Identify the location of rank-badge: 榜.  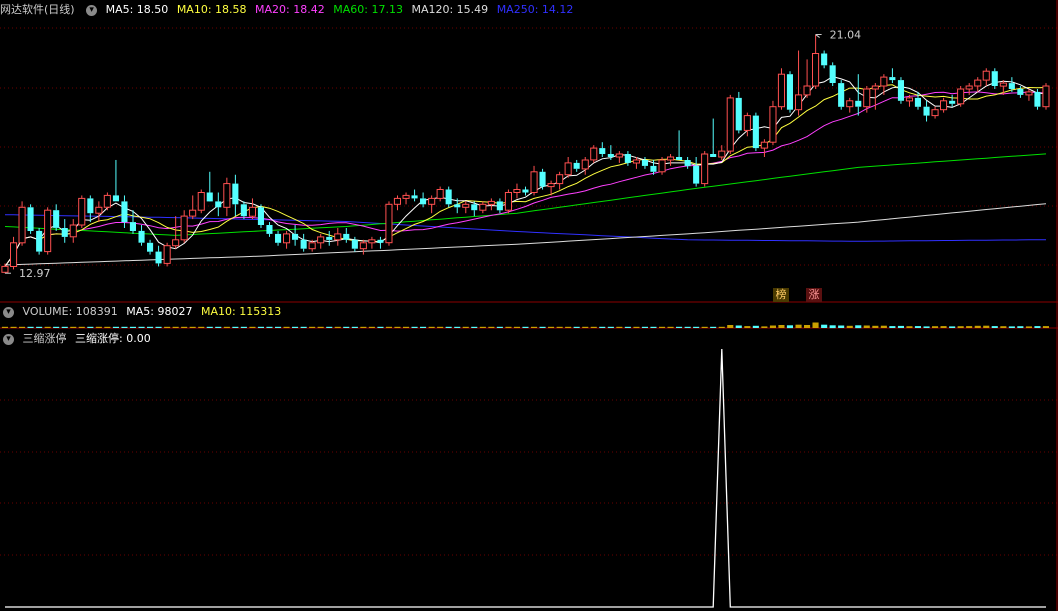
(781, 295).